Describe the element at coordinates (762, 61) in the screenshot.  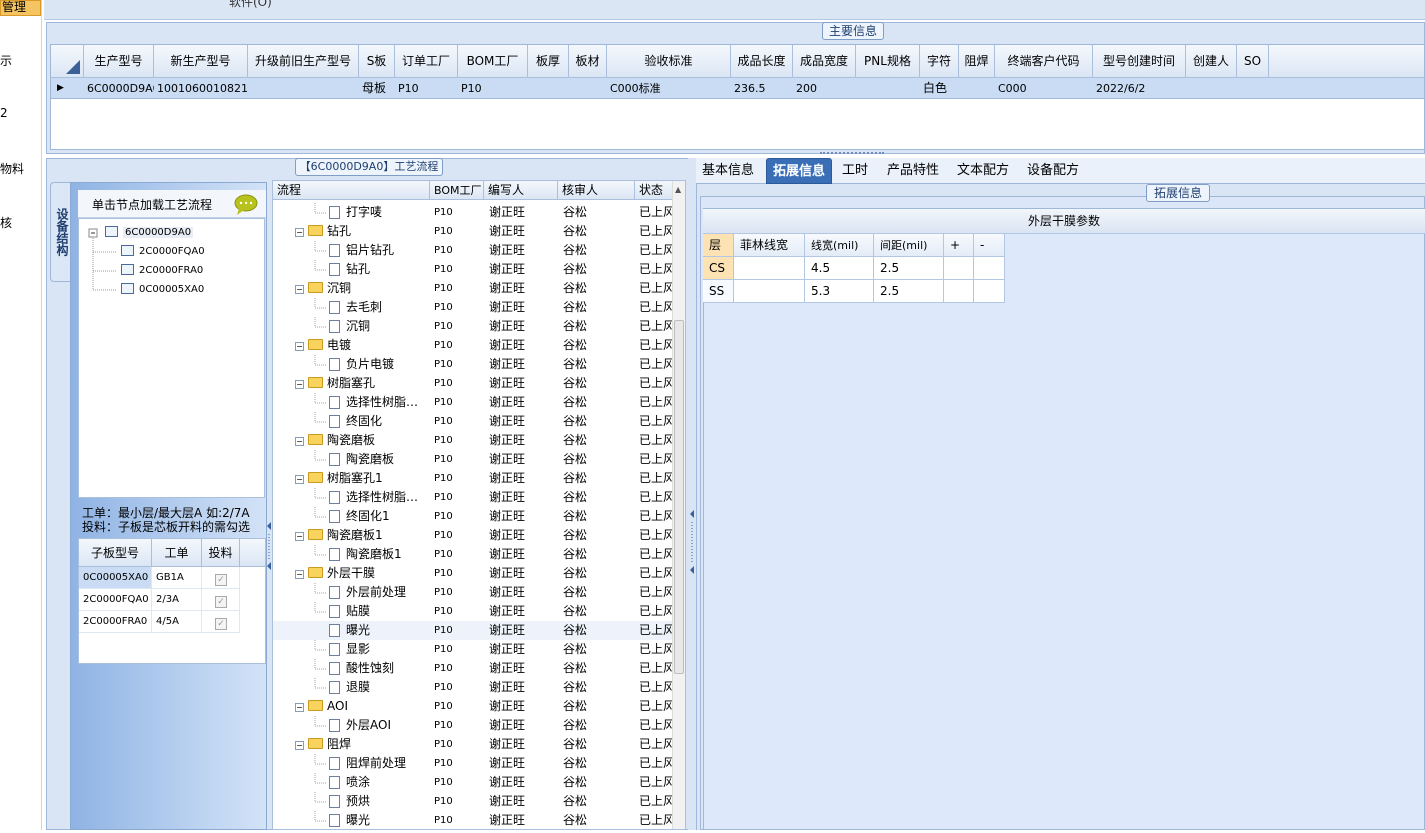
I see `col-header-length: 成品长度` at that location.